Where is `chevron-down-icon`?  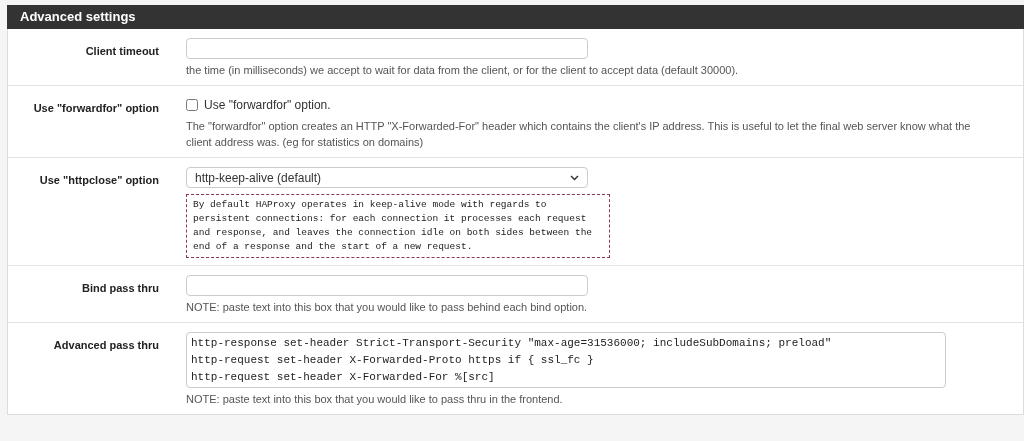 chevron-down-icon is located at coordinates (574, 177).